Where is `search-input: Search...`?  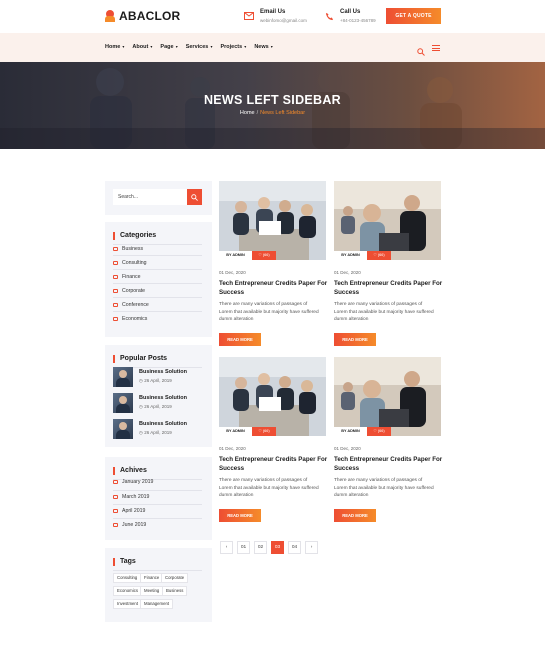 search-input: Search... is located at coordinates (150, 197).